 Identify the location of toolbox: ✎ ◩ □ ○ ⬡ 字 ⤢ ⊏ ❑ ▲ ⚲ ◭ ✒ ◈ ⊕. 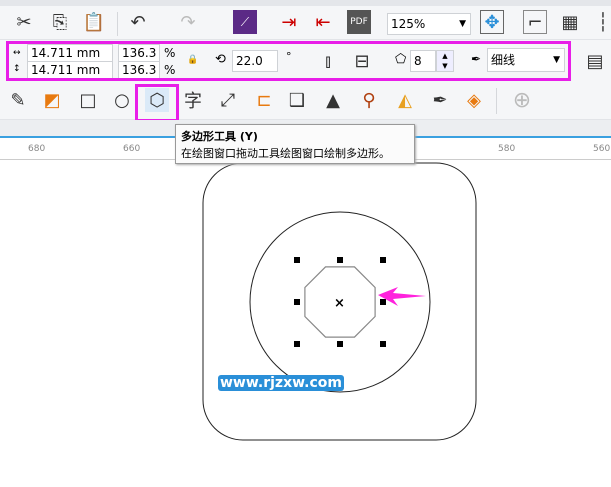
(305, 101).